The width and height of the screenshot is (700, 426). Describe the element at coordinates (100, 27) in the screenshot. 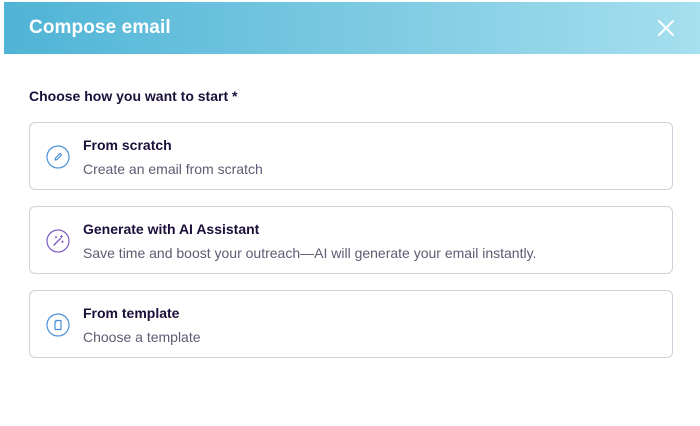

I see `dialog-title: Compose email` at that location.